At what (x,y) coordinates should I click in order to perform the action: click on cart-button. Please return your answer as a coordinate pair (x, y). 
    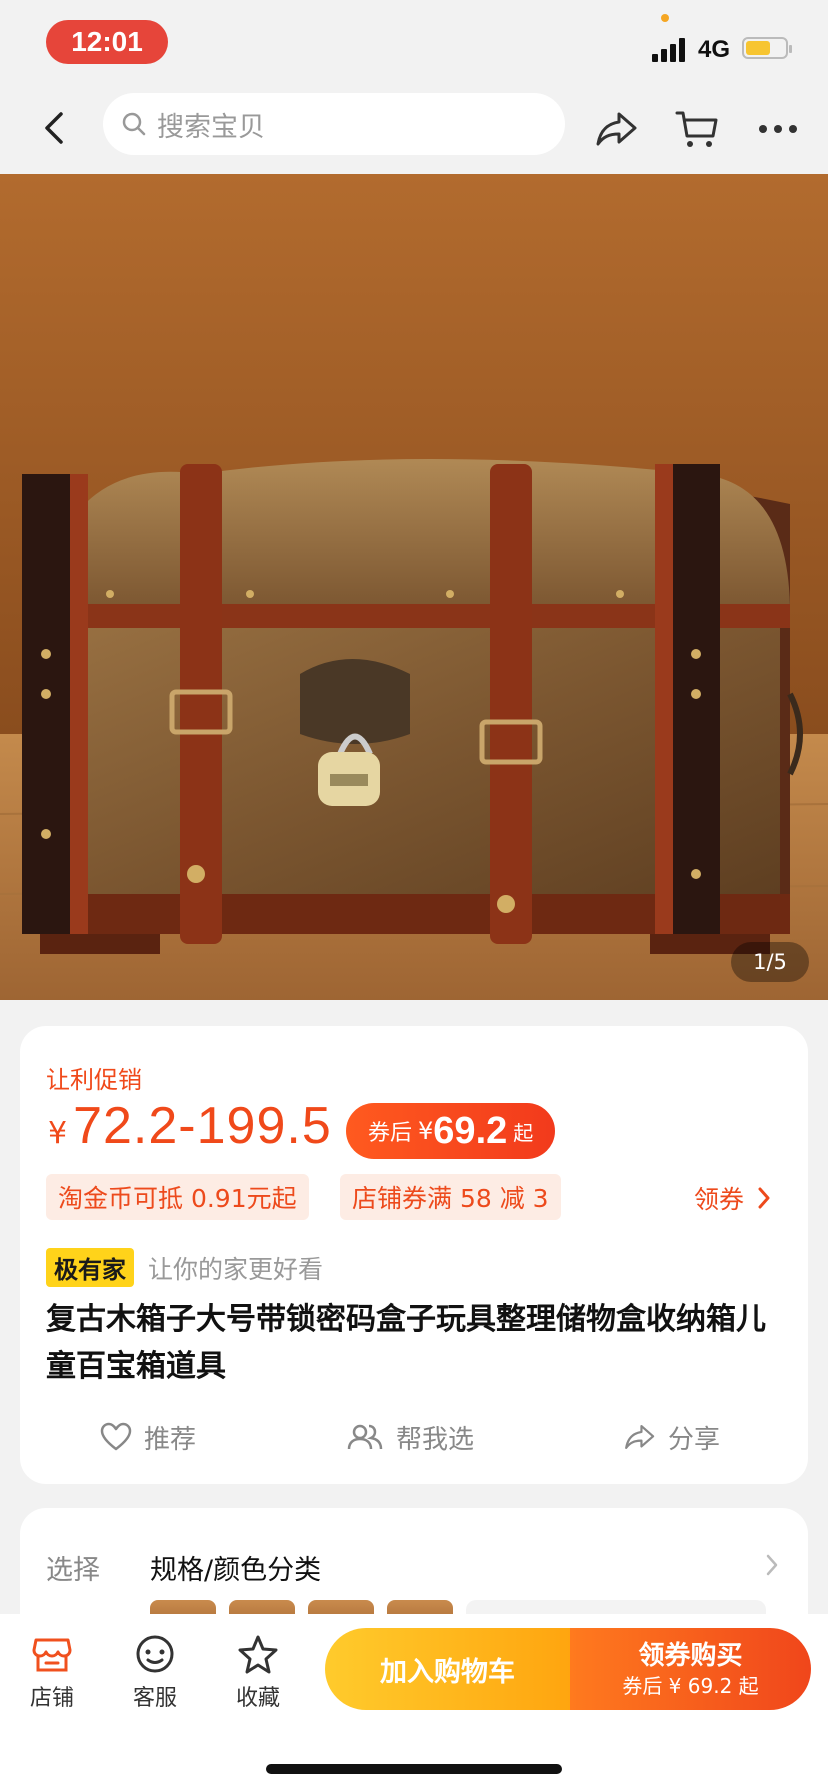
    Looking at the image, I should click on (697, 129).